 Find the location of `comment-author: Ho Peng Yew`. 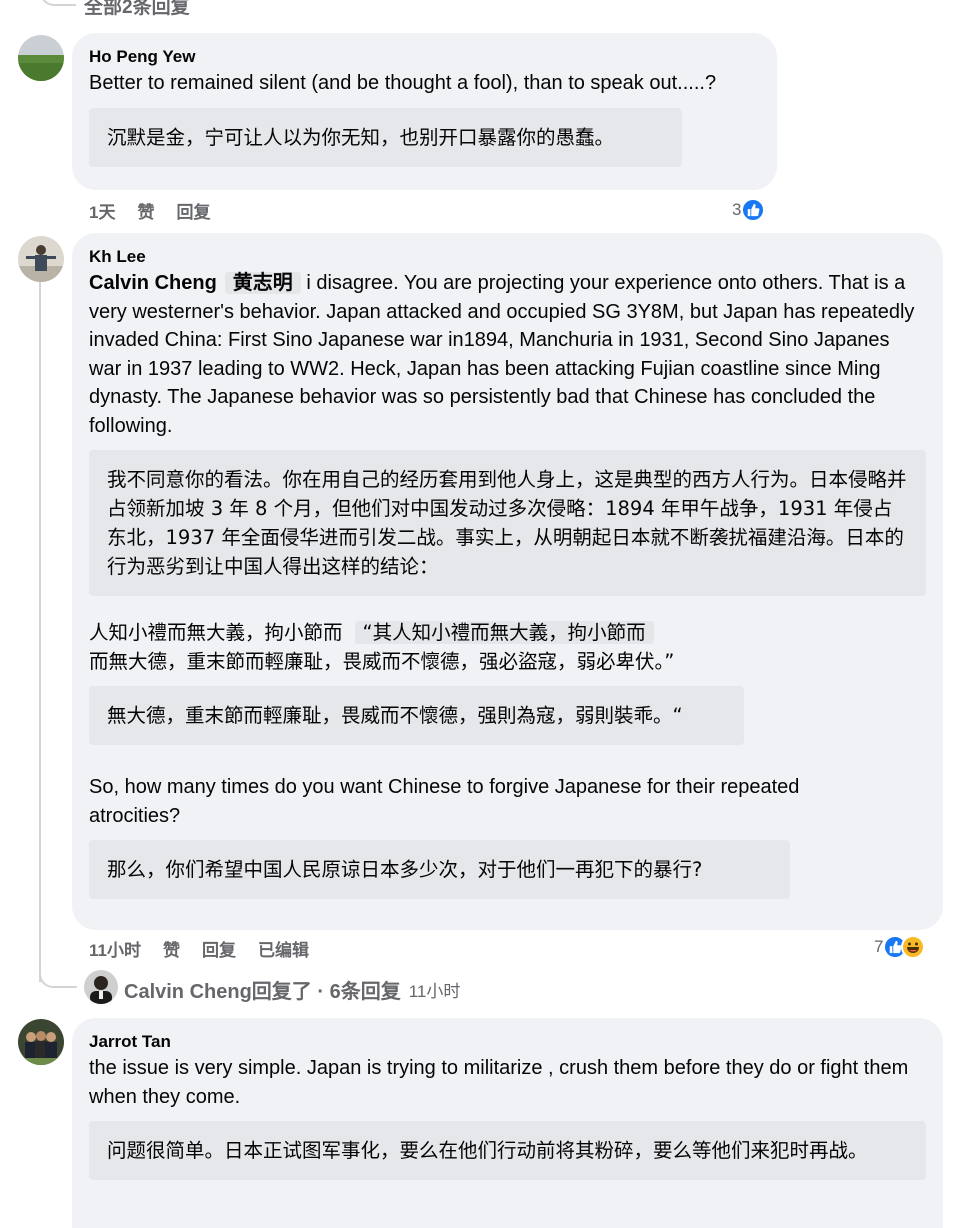

comment-author: Ho Peng Yew is located at coordinates (424, 57).